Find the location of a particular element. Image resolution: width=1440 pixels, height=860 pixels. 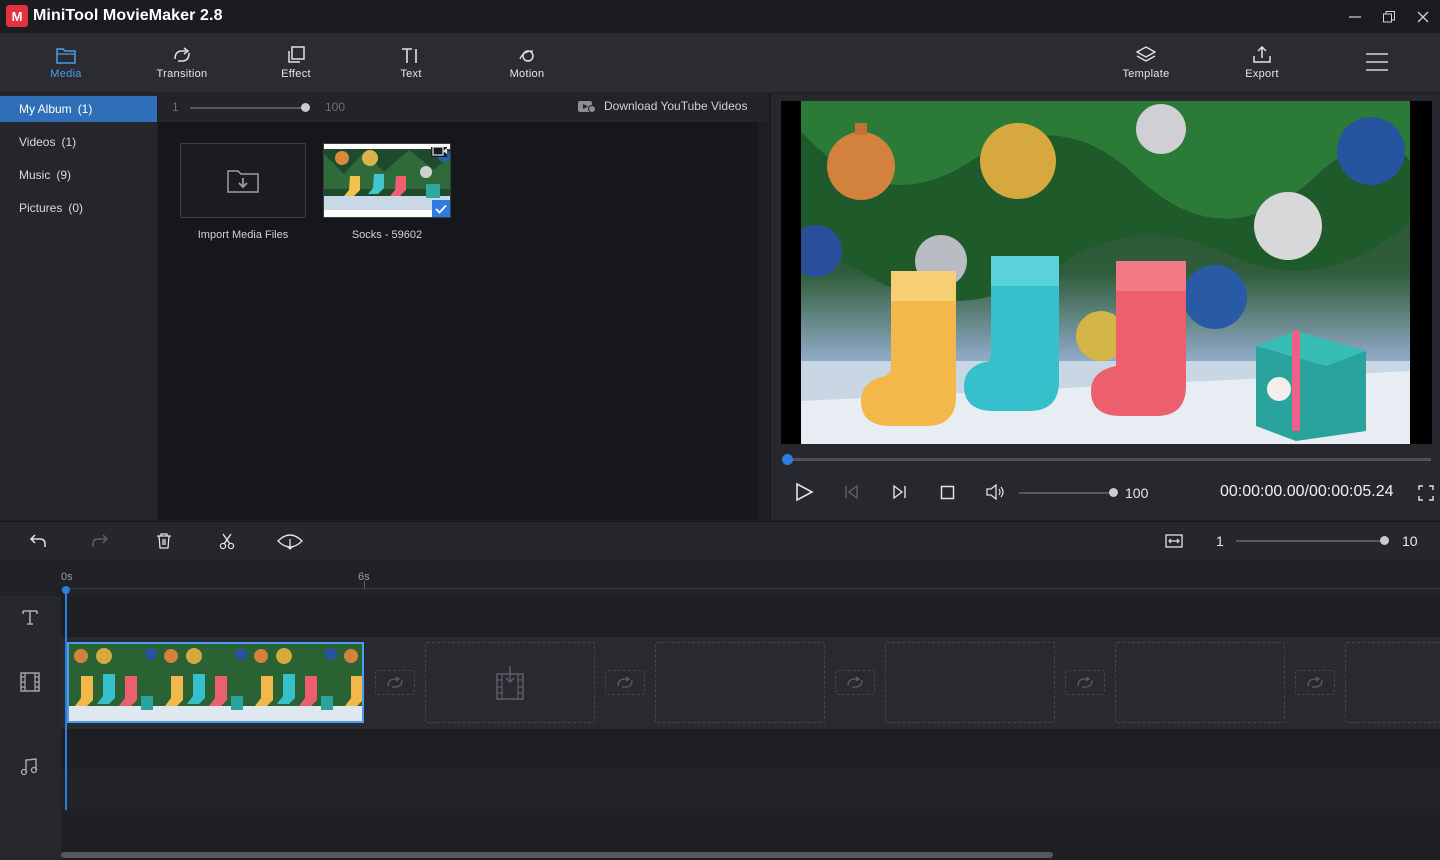

tab-effect: Effect is located at coordinates (296, 63).